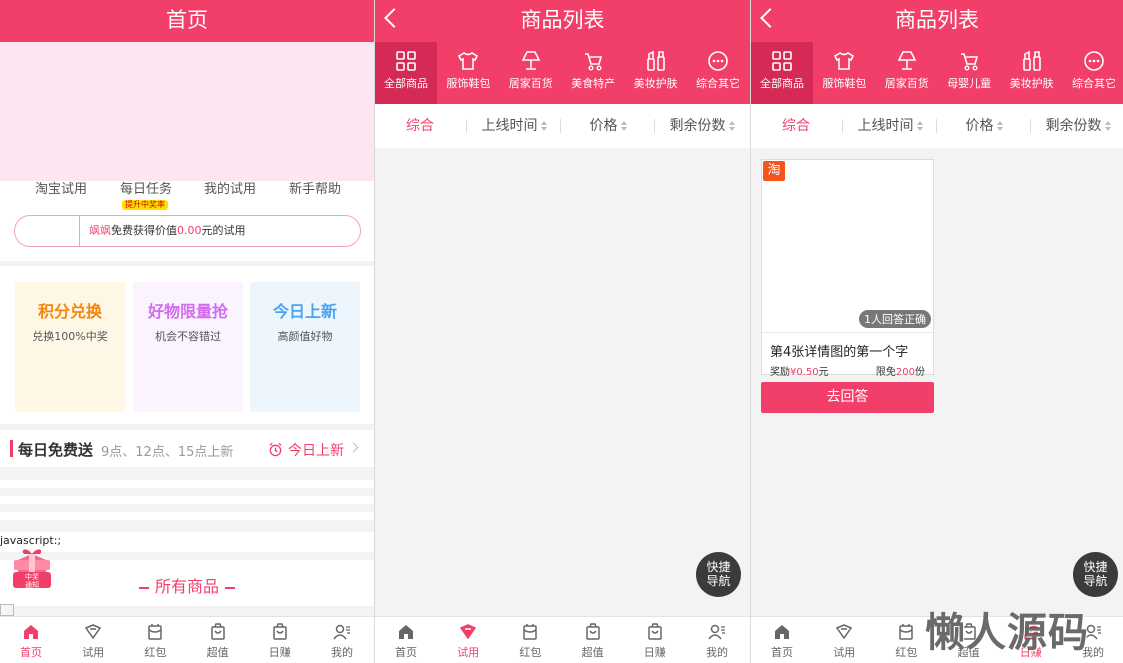  What do you see at coordinates (304, 311) in the screenshot?
I see `card-title: 今日上新` at bounding box center [304, 311].